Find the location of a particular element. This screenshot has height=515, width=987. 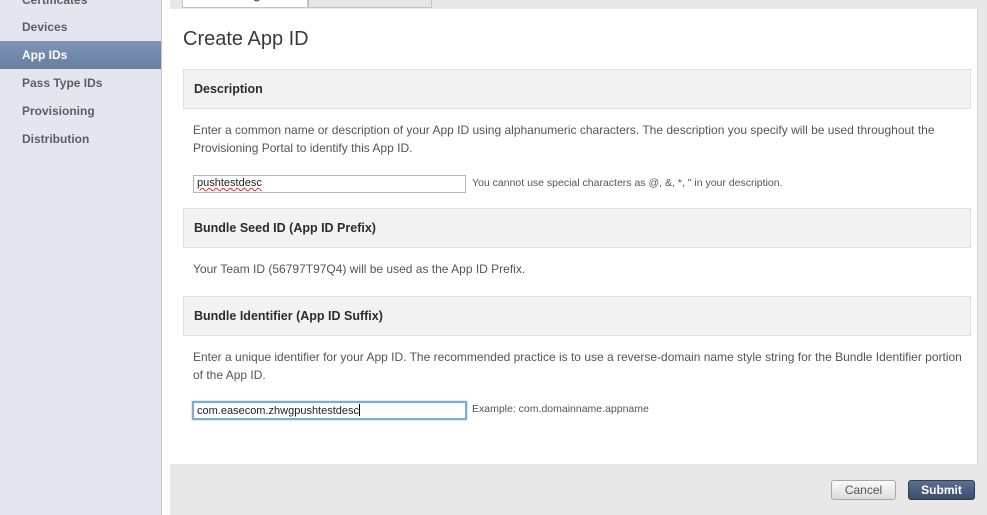

bundle-identifier-heading: Bundle Identifier (App ID Suffix) is located at coordinates (577, 316).